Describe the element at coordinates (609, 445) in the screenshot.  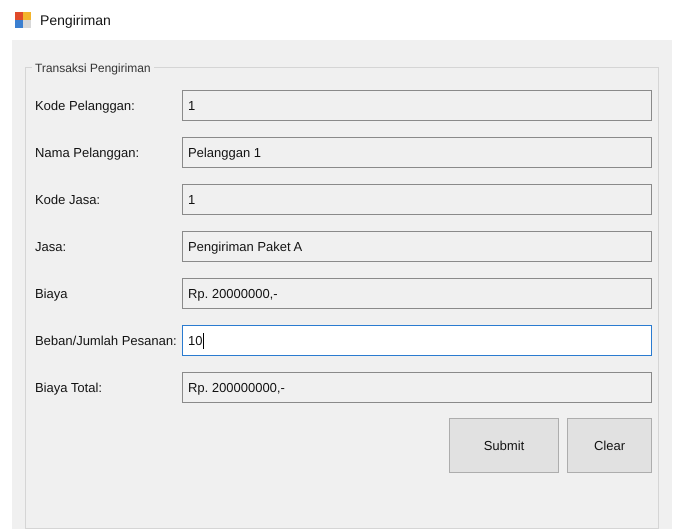
I see `clear-button: Clear` at that location.